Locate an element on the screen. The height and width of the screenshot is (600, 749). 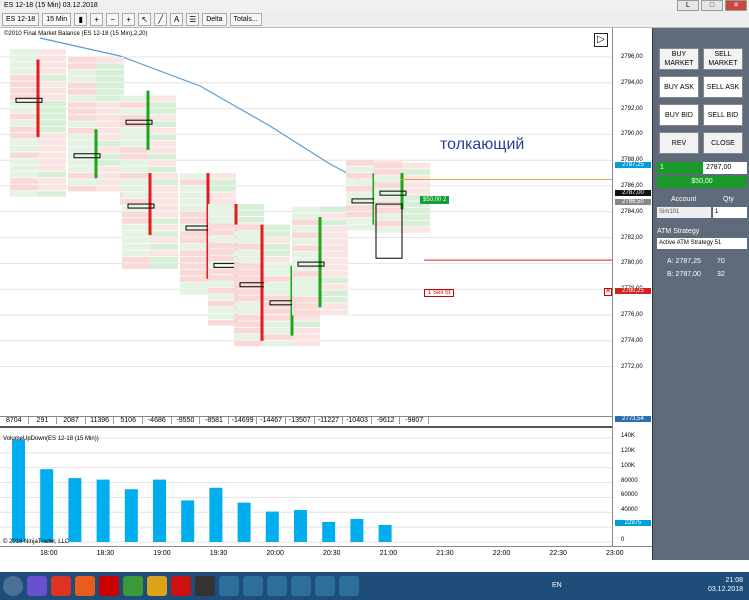
interval-selector: 15 Min is located at coordinates (56, 19).